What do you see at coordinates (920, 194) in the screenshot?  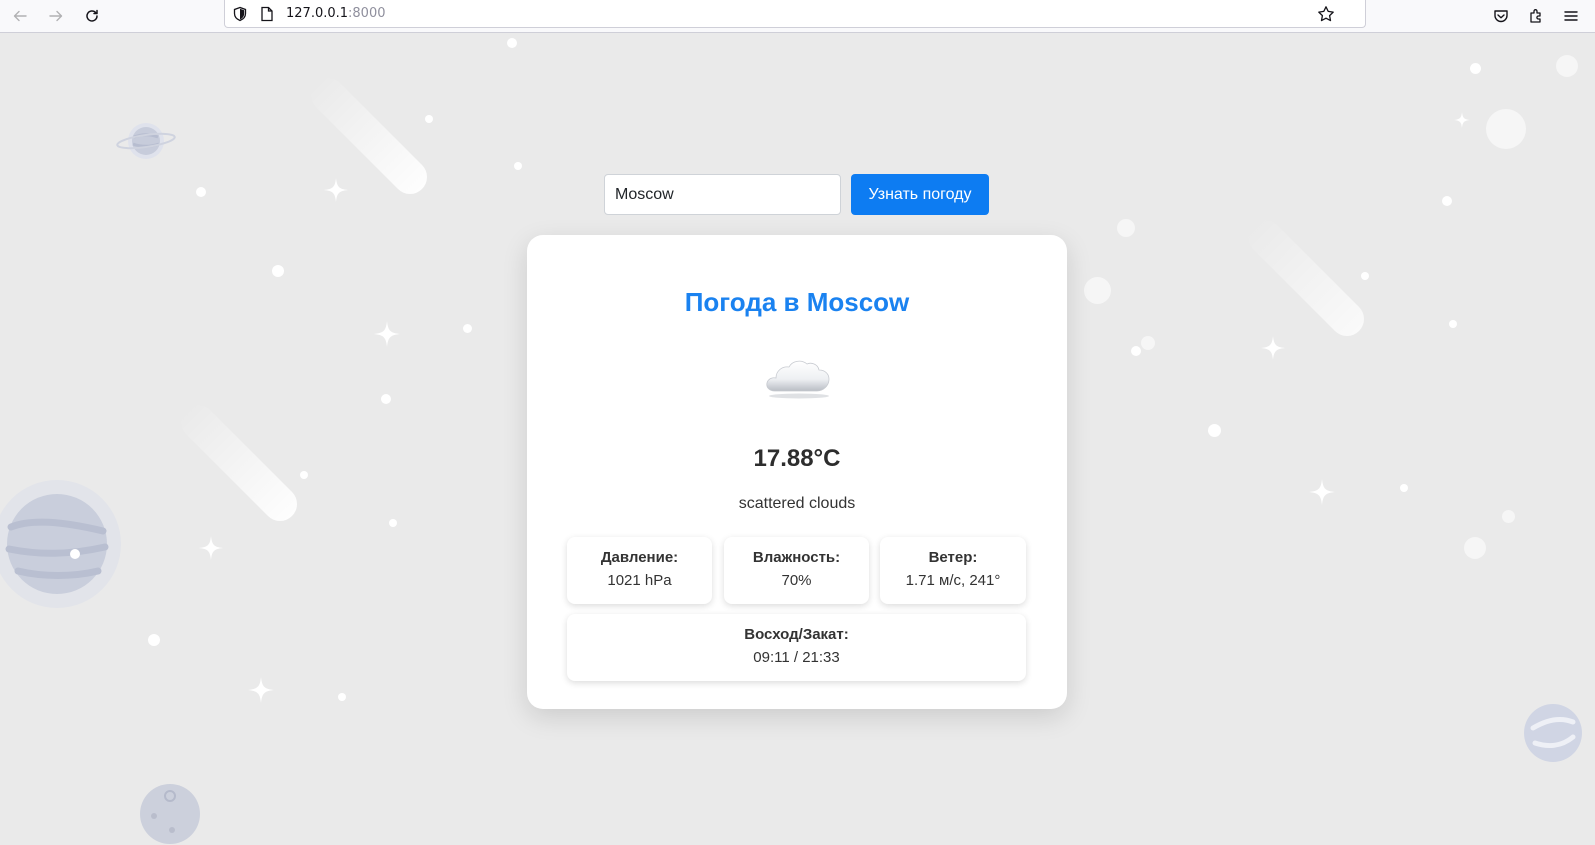 I see `get-weather-button: Узнать погоду` at bounding box center [920, 194].